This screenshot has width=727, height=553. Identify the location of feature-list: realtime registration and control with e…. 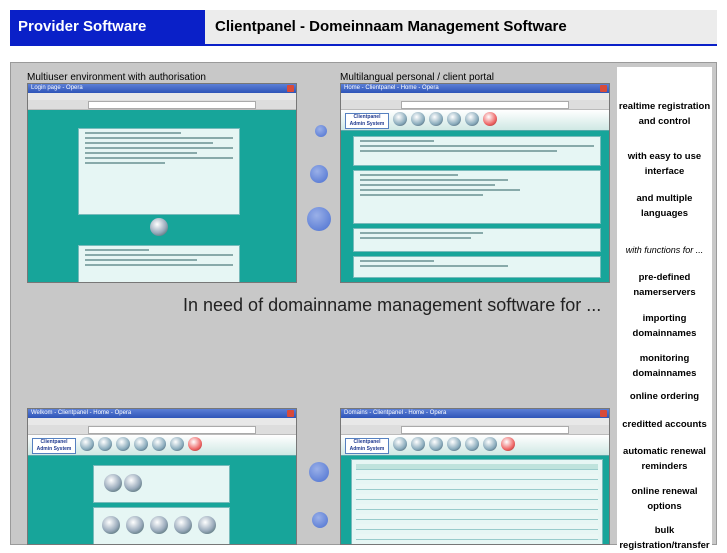
(664, 309).